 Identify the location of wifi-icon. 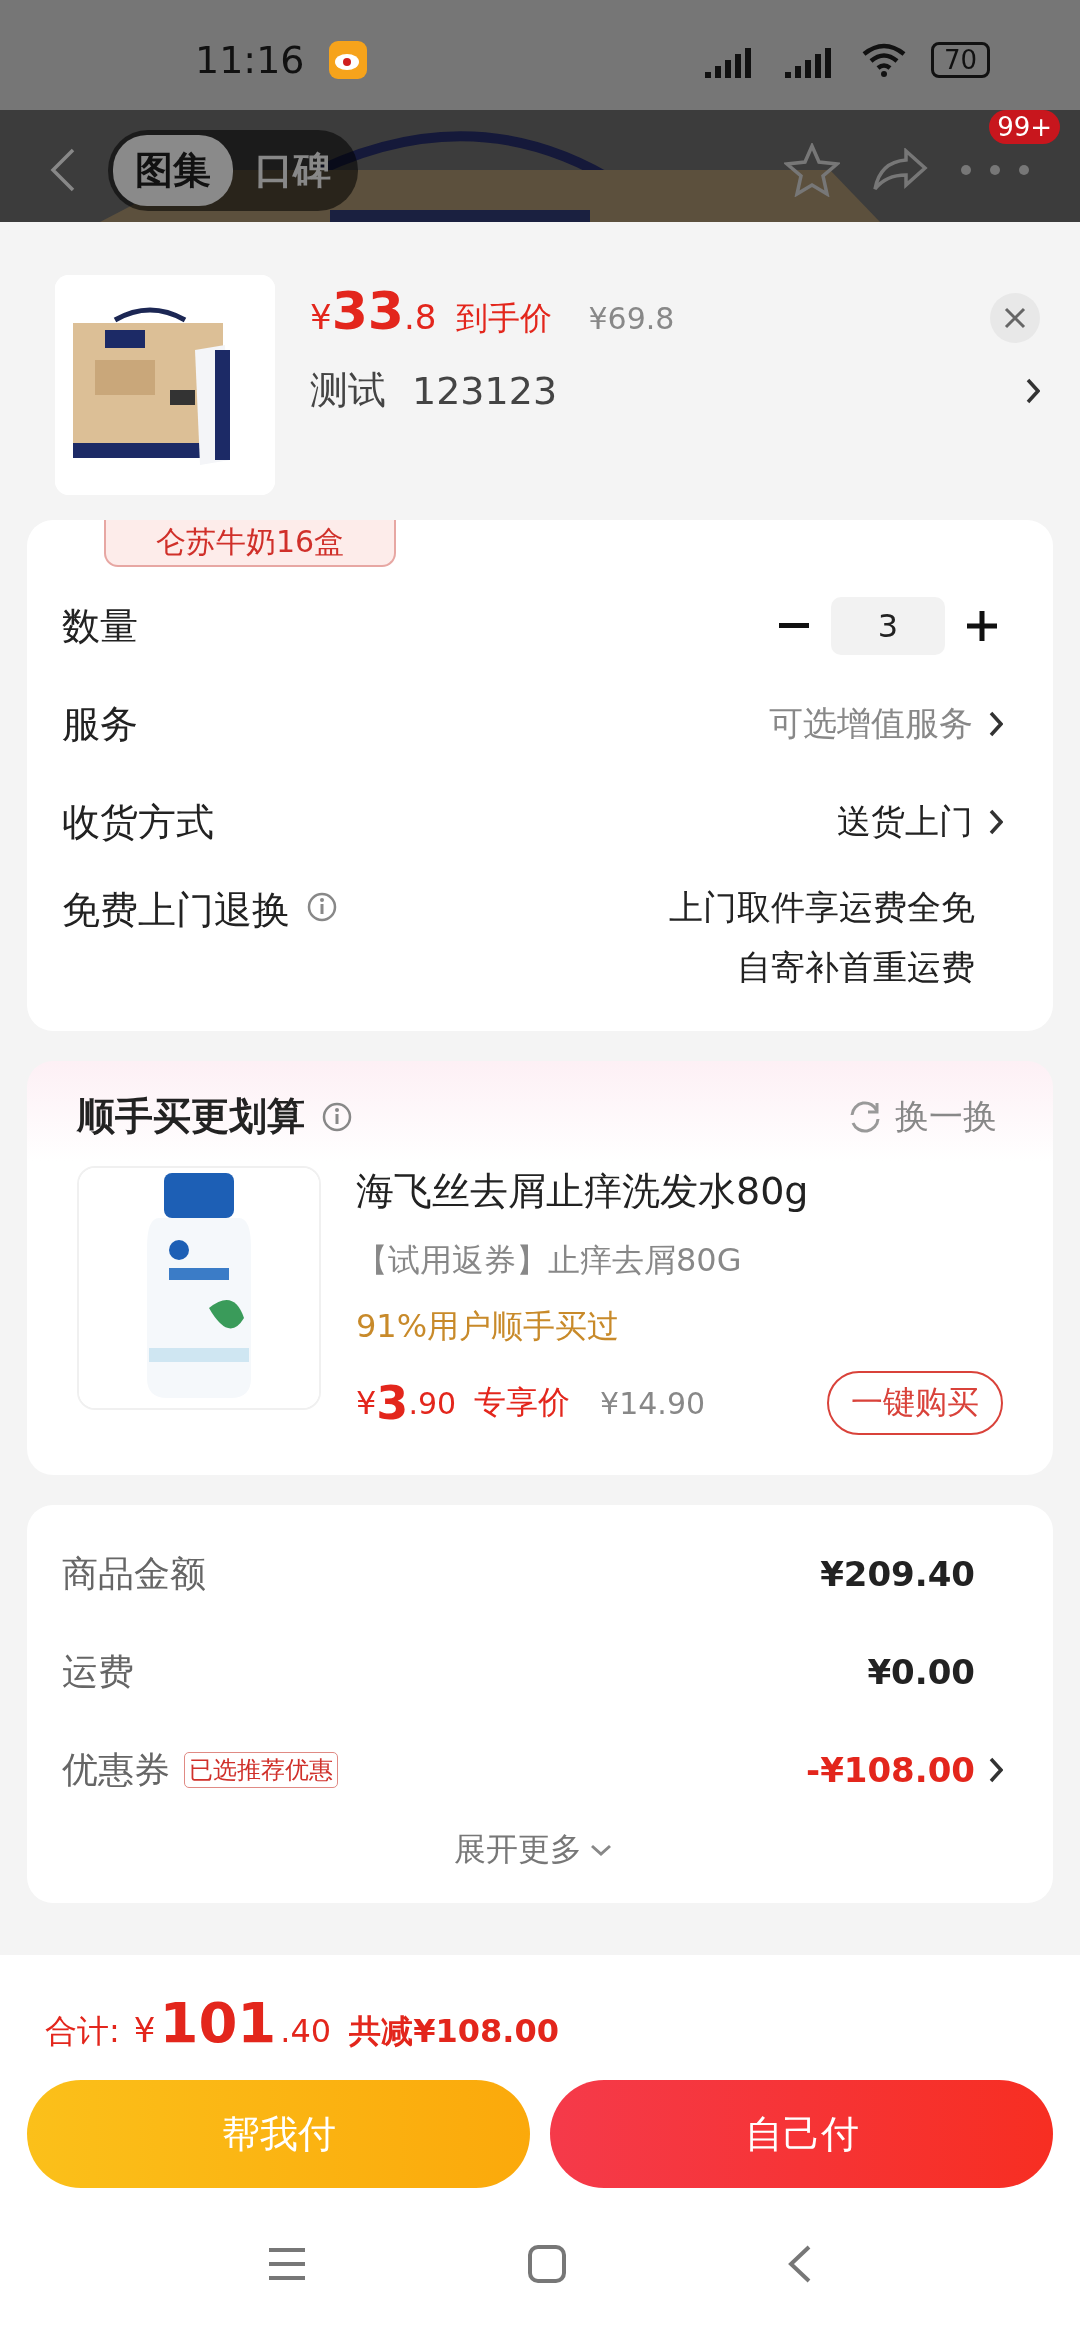
(883, 60).